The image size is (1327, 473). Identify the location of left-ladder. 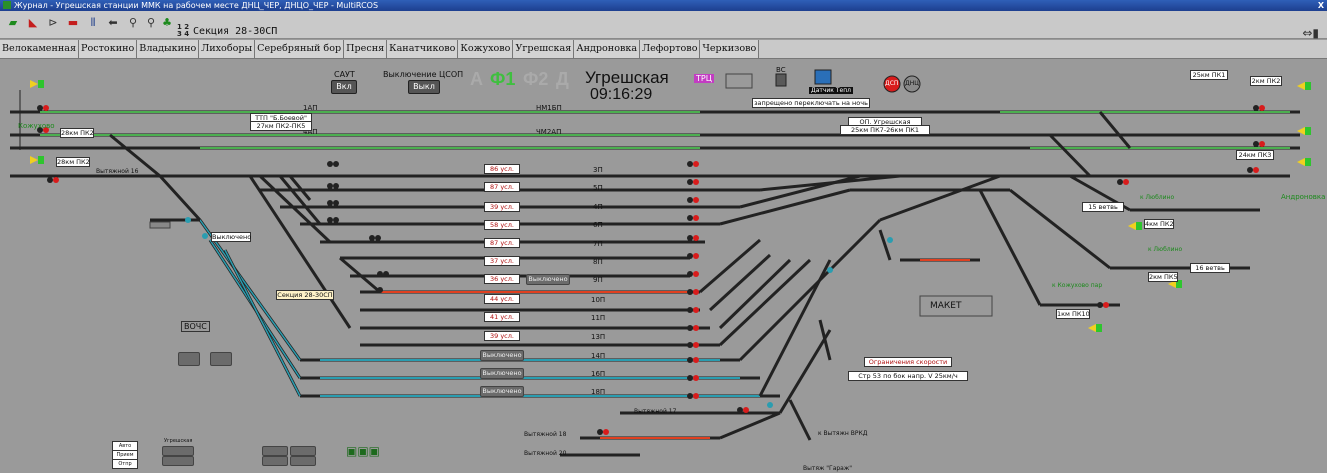
(245, 265).